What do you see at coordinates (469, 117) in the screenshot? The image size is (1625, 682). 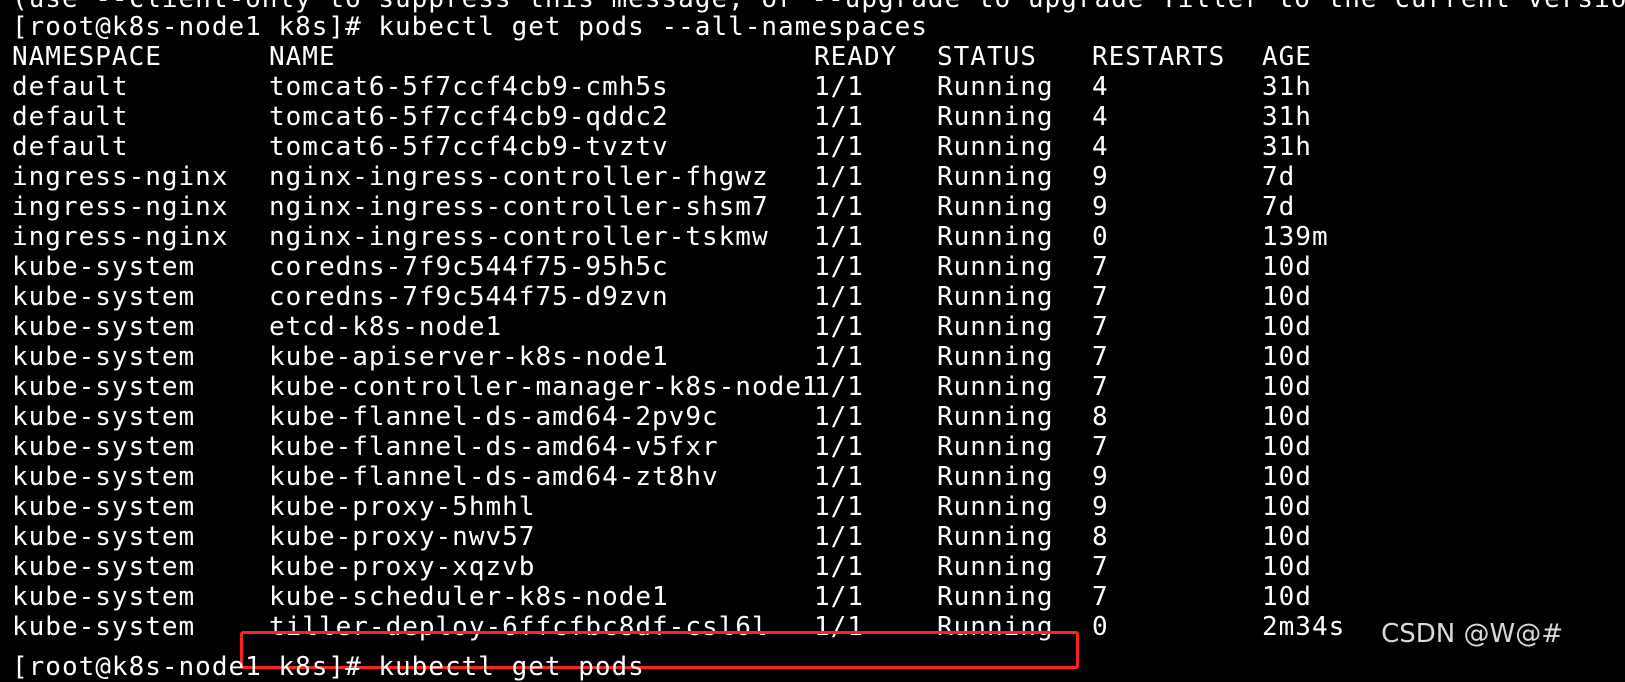 I see `cell-name: tomcat6-5f7ccf4cb9-qddc2` at bounding box center [469, 117].